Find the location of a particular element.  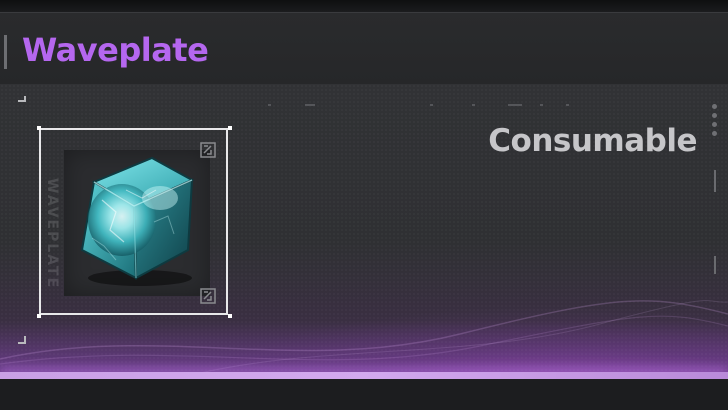

item-title: Waveplate is located at coordinates (115, 50).